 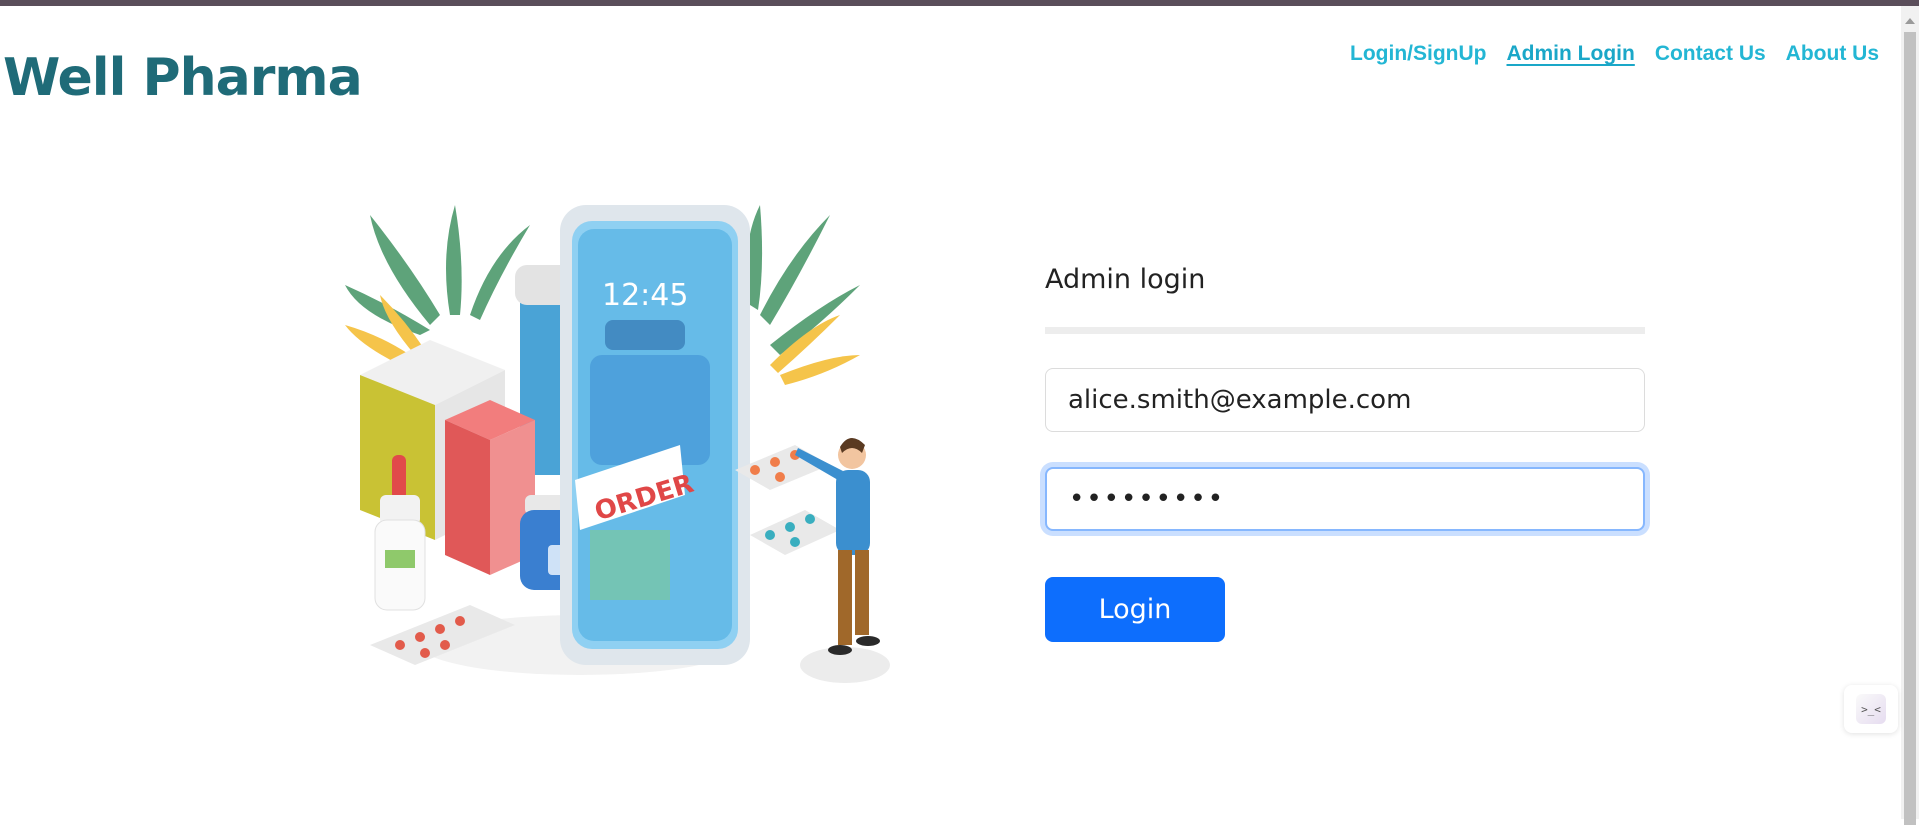 I want to click on nav-about-us: About Us, so click(x=1832, y=54).